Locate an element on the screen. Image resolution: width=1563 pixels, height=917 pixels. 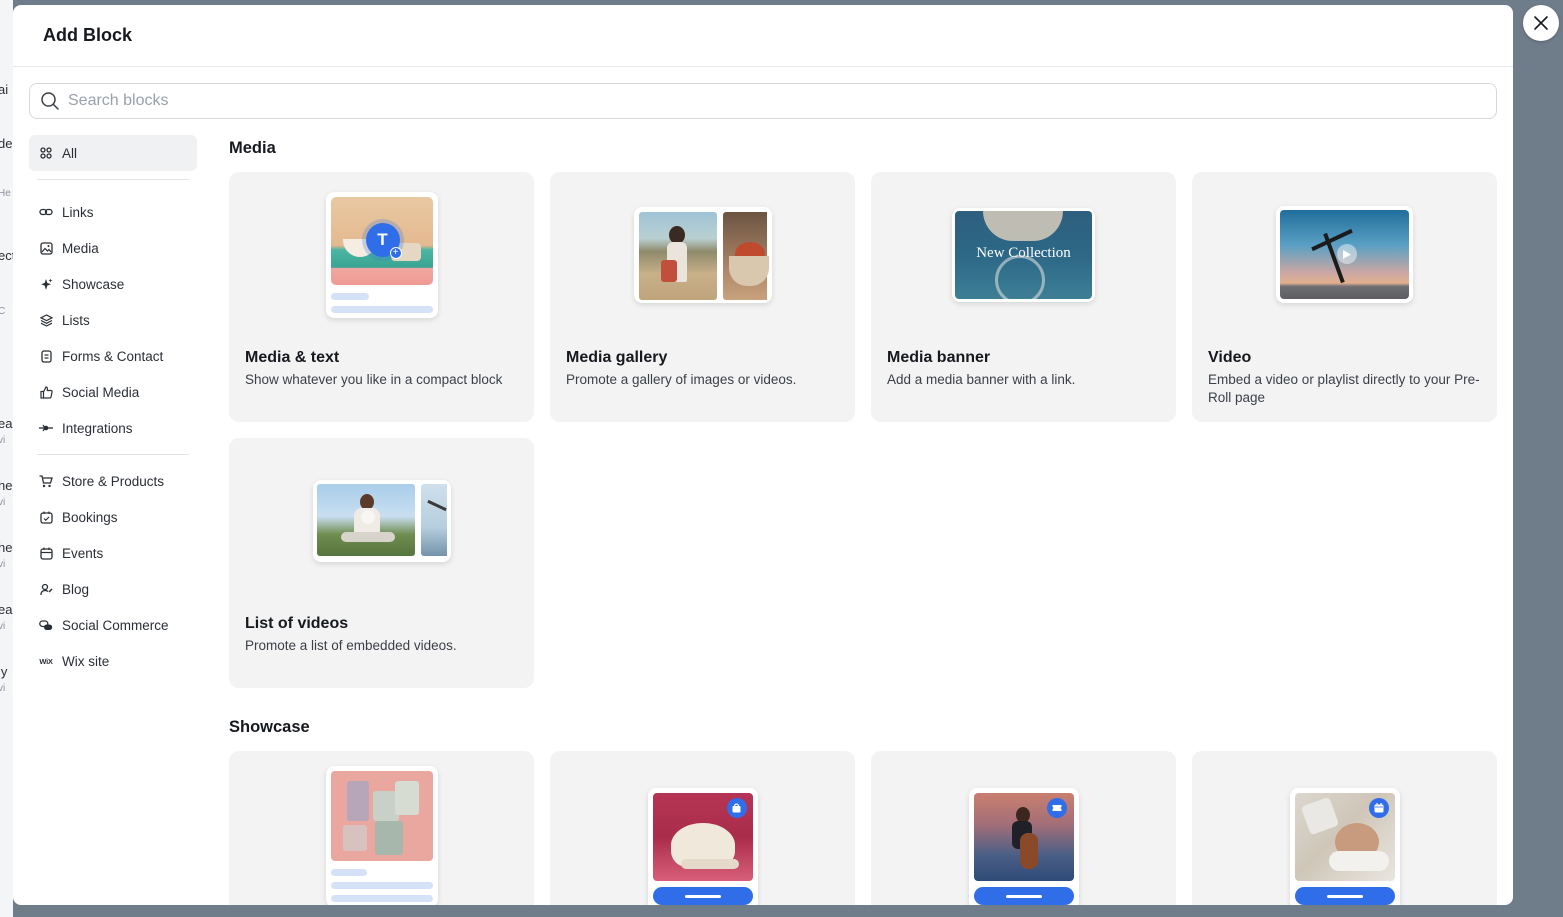
video-image is located at coordinates (1344, 254).